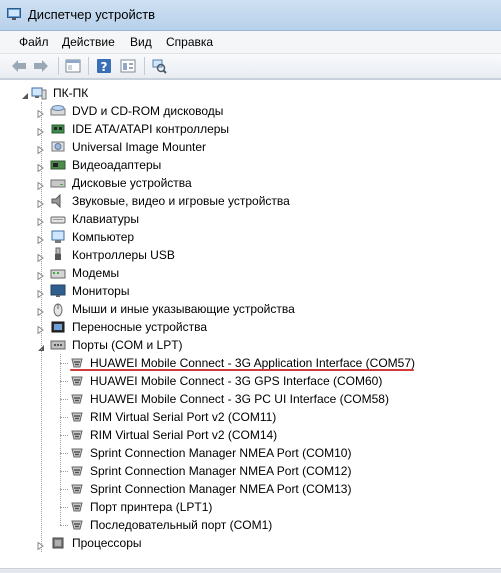 Image resolution: width=501 pixels, height=573 pixels. I want to click on dvd-drive-icon, so click(58, 111).